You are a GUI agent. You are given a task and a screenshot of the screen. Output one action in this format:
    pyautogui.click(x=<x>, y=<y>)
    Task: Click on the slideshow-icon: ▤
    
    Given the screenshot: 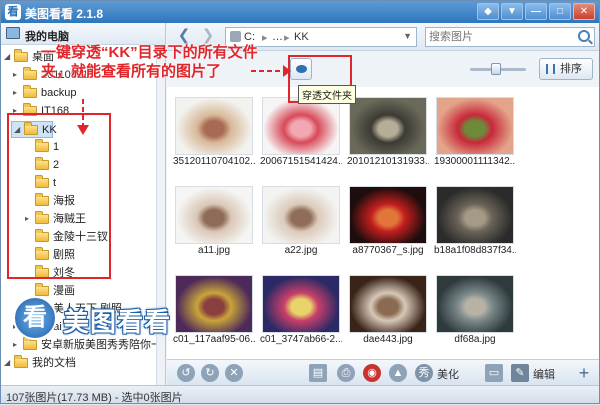 What is the action you would take?
    pyautogui.click(x=318, y=373)
    